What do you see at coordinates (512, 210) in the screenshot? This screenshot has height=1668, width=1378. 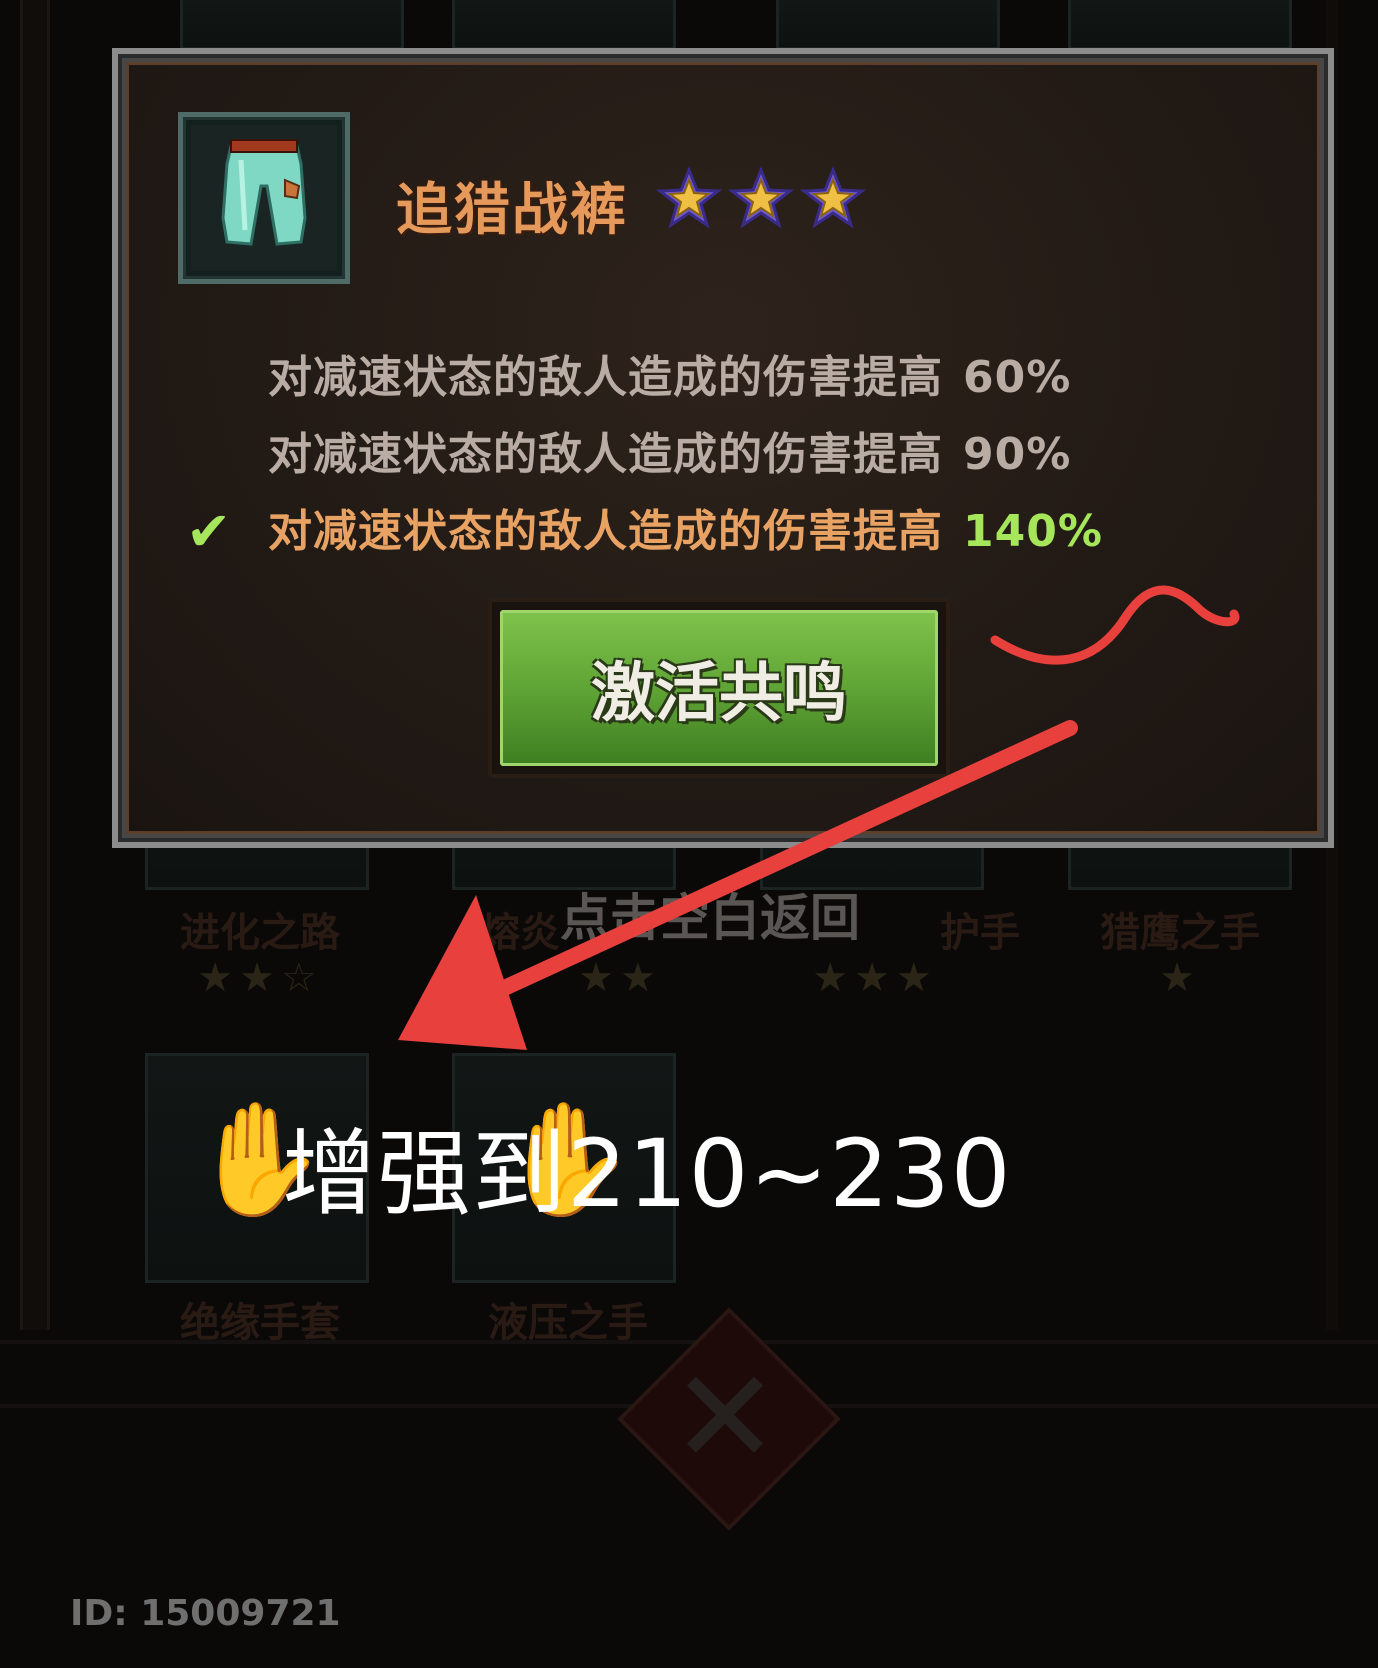 I see `item-name: 追猎战裤` at bounding box center [512, 210].